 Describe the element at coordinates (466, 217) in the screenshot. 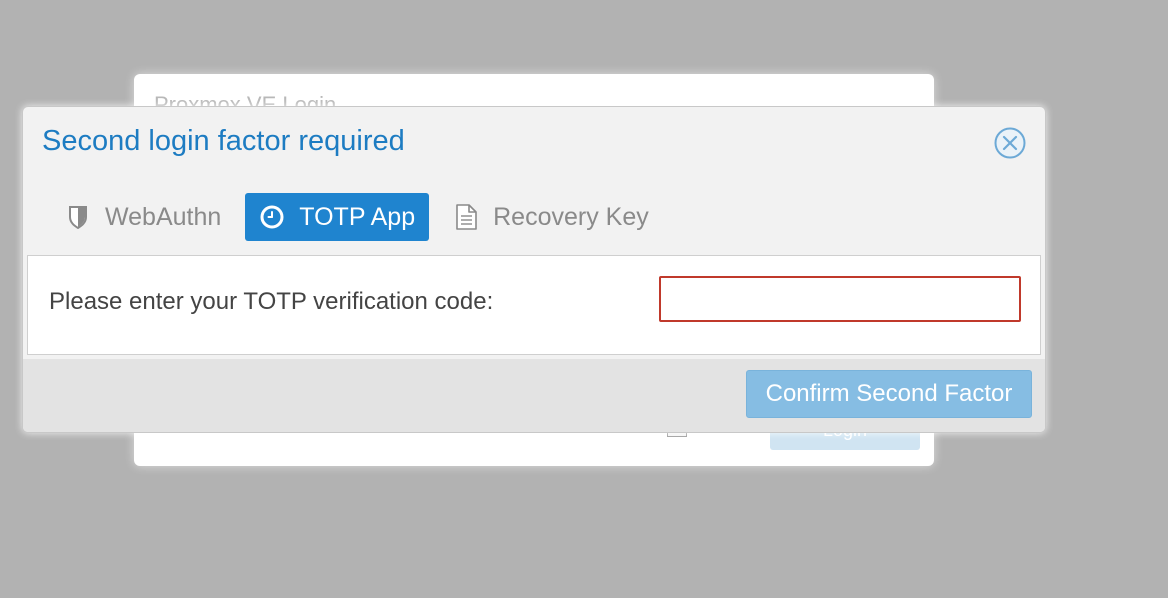

I see `file-icon` at that location.